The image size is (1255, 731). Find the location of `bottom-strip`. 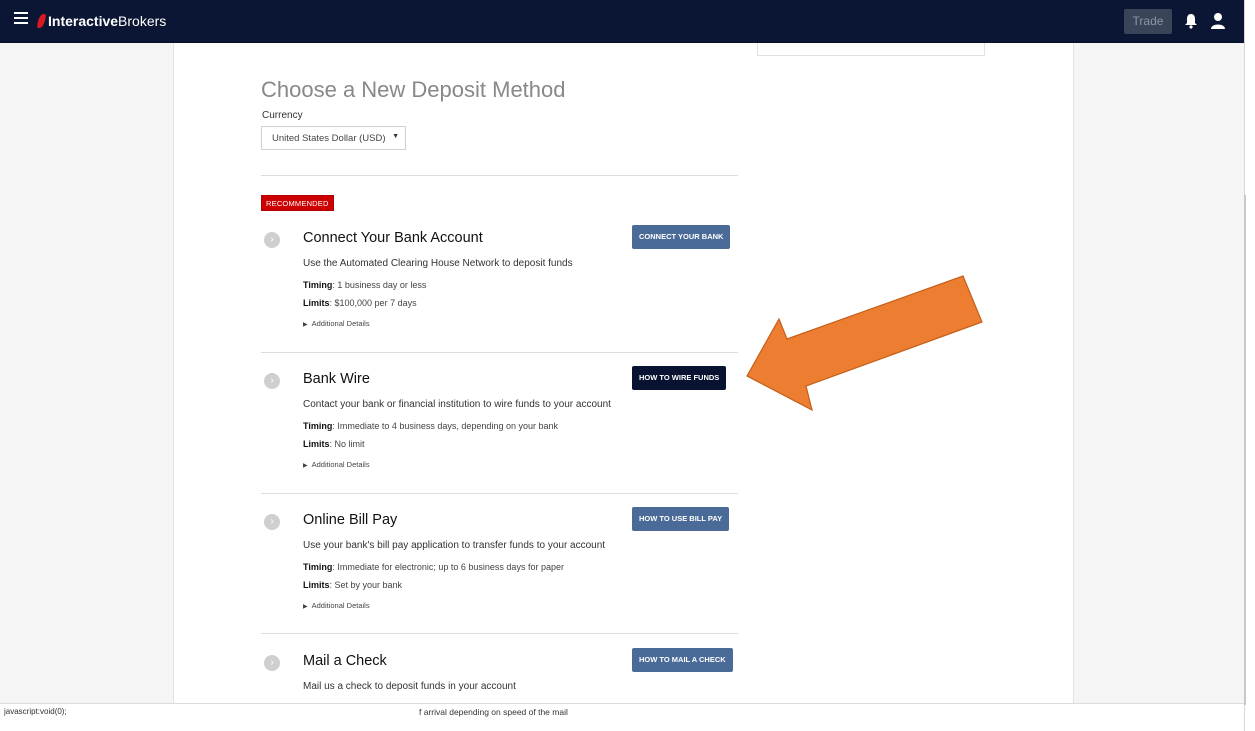

bottom-strip is located at coordinates (622, 725).